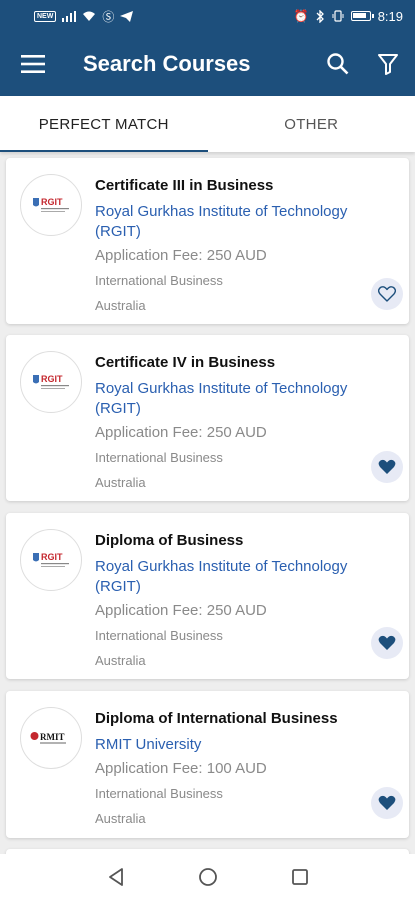 The image size is (415, 900). I want to click on skype-icon: Ⓢ, so click(108, 16).